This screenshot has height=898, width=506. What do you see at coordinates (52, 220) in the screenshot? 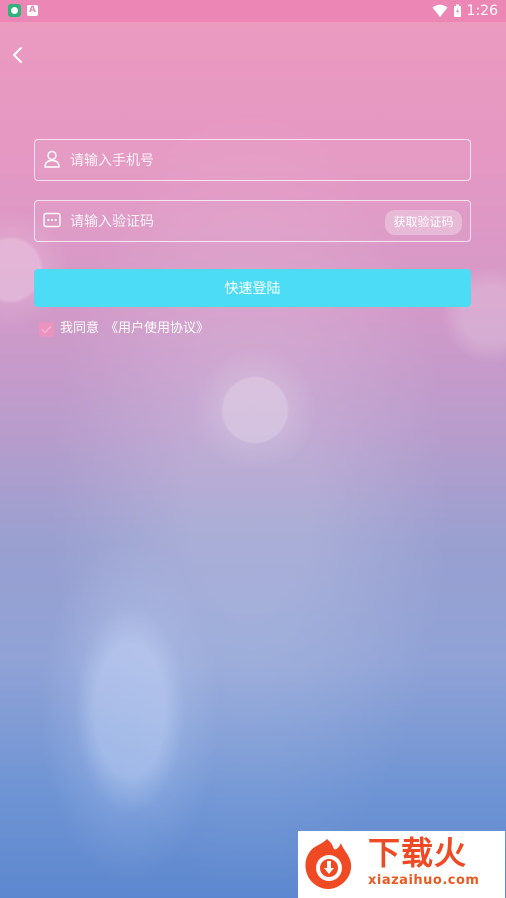
I see `message-dots-icon` at bounding box center [52, 220].